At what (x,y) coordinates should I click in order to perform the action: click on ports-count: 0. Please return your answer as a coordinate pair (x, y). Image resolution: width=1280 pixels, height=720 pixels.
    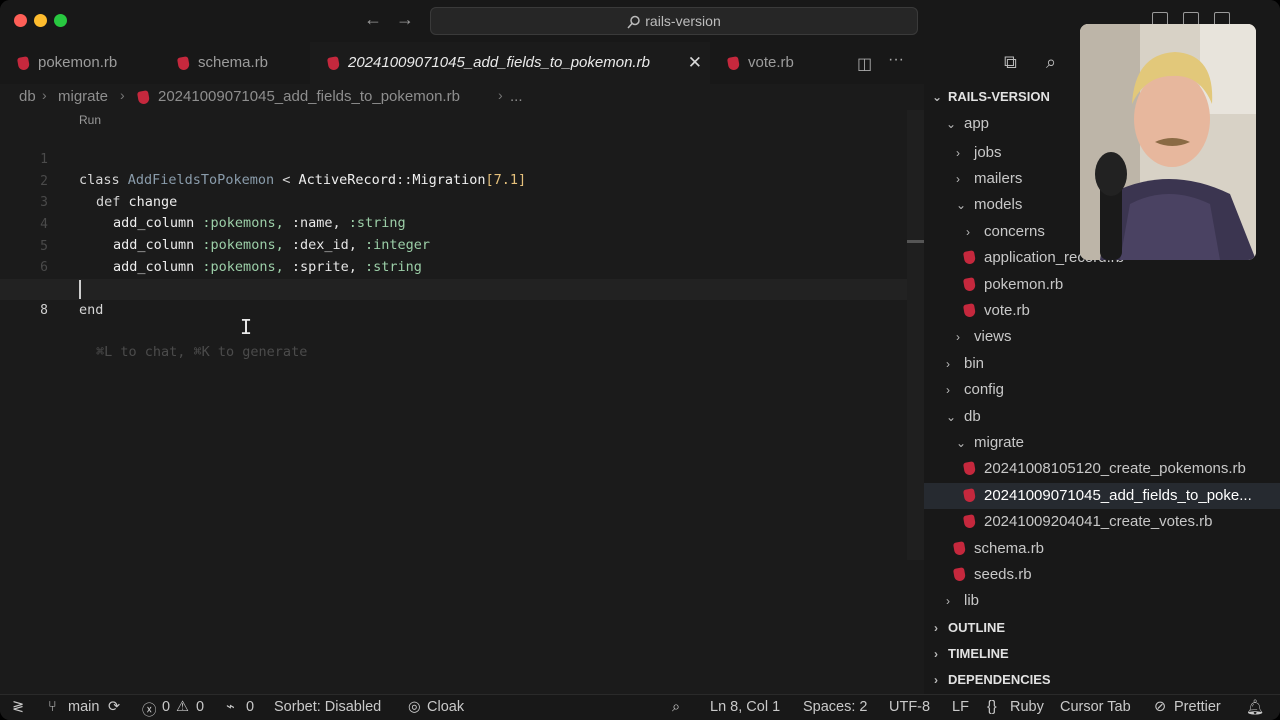
    Looking at the image, I should click on (250, 707).